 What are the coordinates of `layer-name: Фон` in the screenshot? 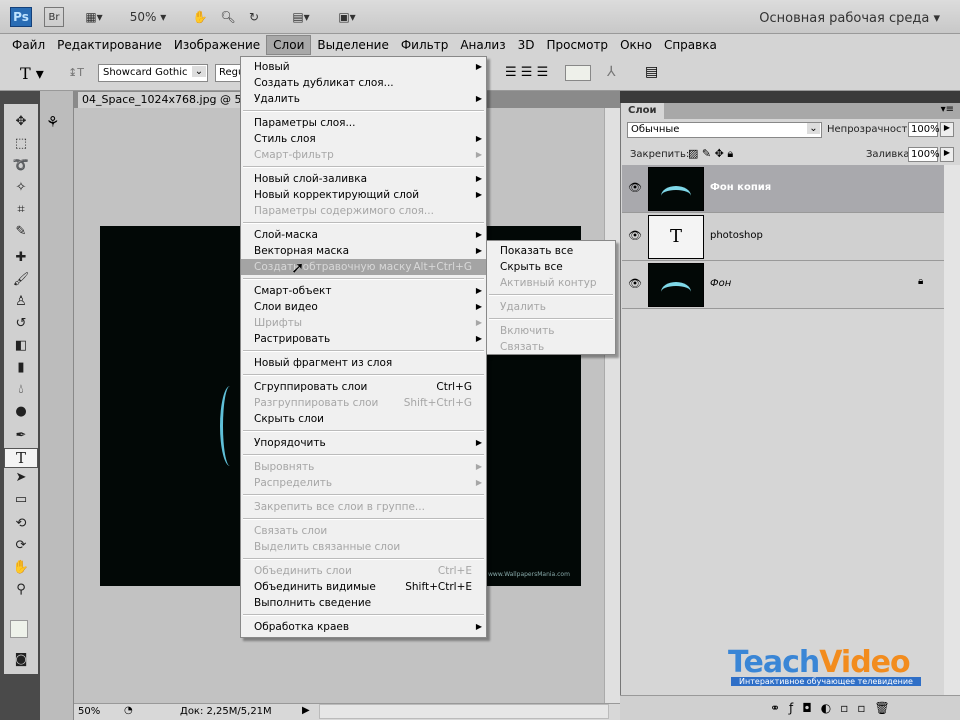 It's located at (720, 283).